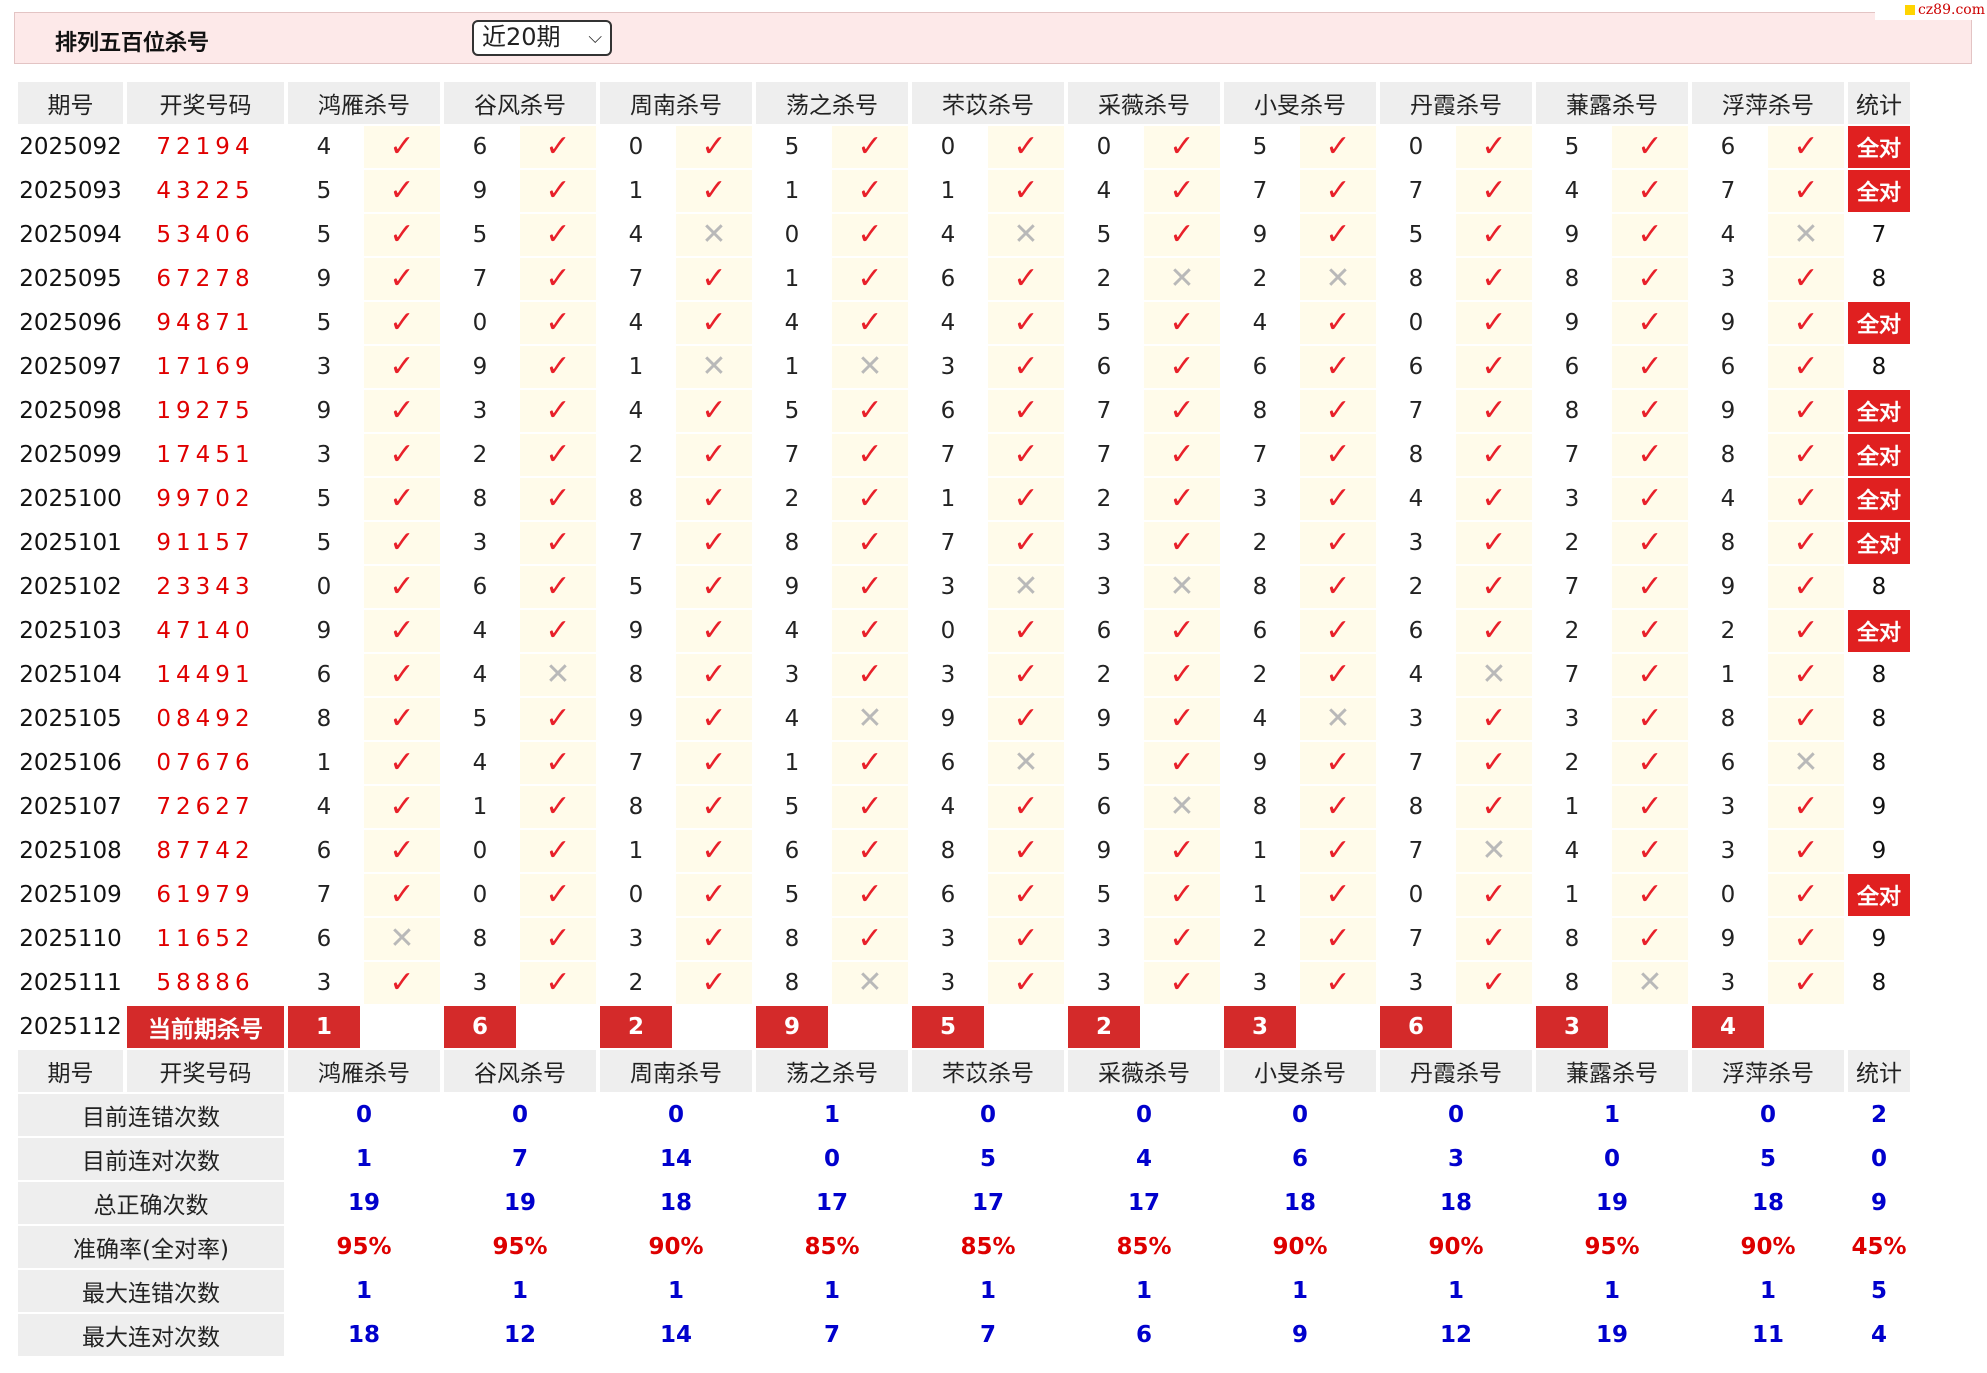 The image size is (1987, 1373). Describe the element at coordinates (151, 1159) in the screenshot. I see `summary-label: 目前连对次数` at that location.